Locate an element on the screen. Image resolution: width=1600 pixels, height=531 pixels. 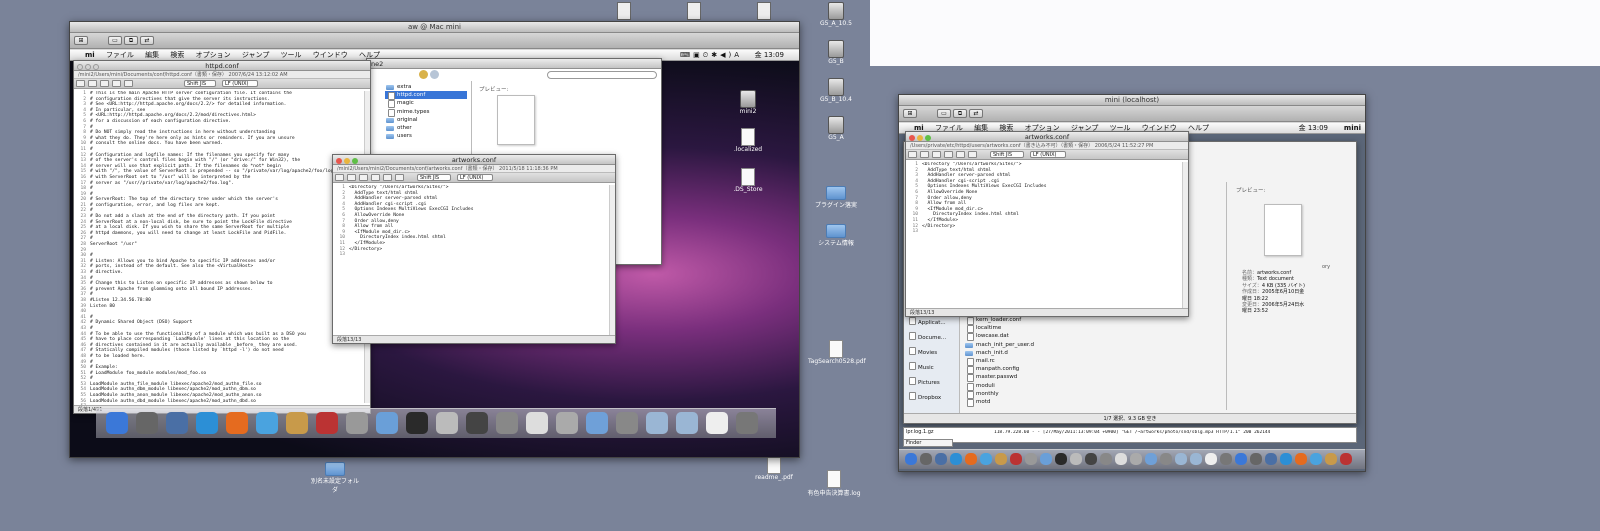
vertical-scrollbar is located at coordinates (1185, 235).